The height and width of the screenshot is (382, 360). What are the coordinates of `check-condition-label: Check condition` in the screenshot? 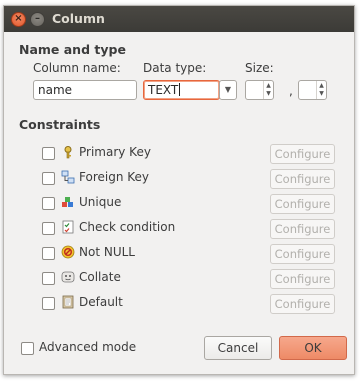 It's located at (127, 227).